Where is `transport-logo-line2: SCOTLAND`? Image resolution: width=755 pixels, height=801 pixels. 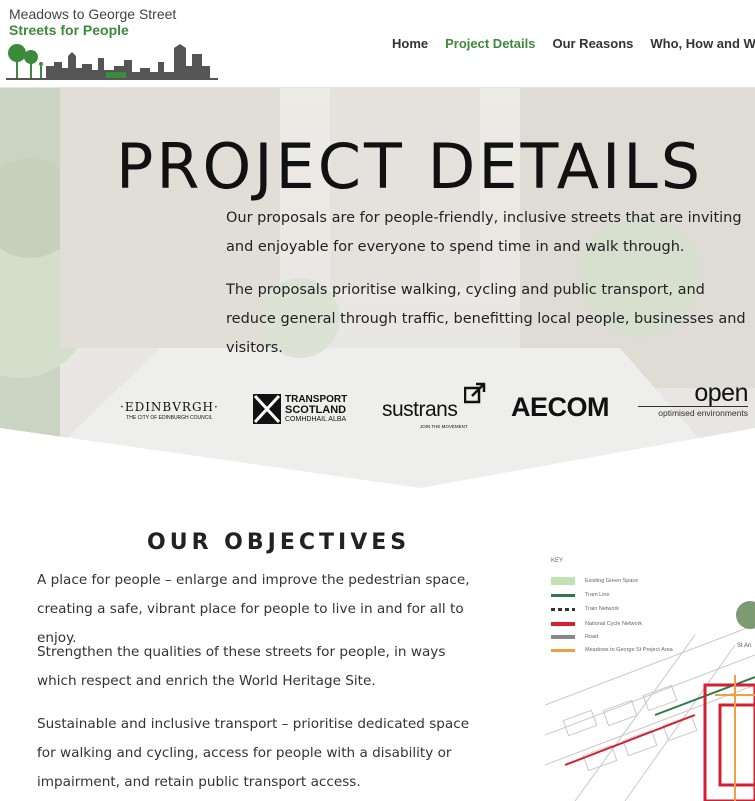
transport-logo-line2: SCOTLAND is located at coordinates (316, 410).